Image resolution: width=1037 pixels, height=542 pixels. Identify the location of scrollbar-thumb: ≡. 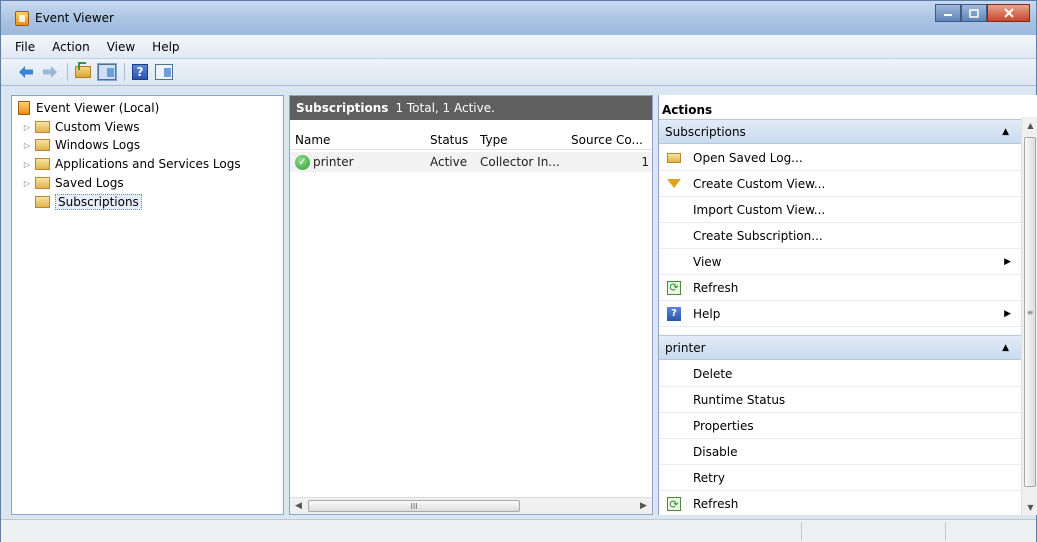
(1030, 312).